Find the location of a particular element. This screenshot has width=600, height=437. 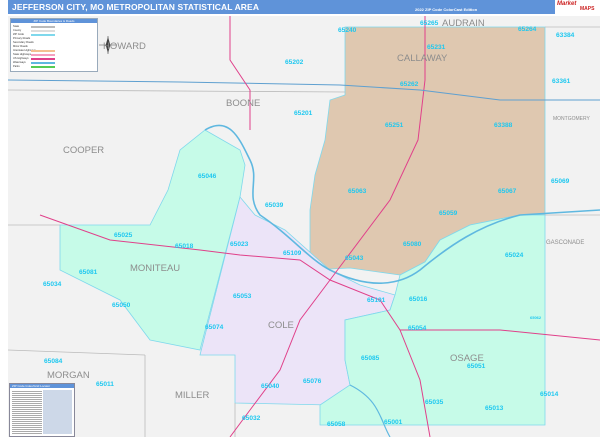

zip-label: 65109 is located at coordinates (292, 253).